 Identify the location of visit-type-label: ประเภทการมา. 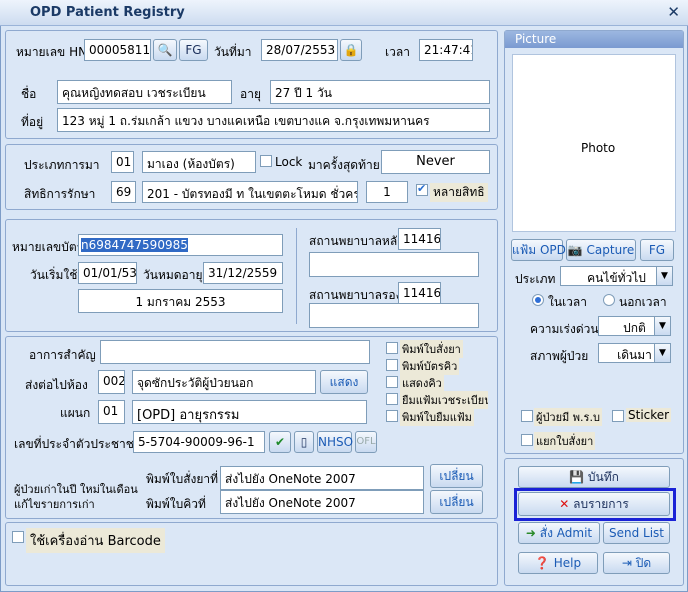
(62, 165).